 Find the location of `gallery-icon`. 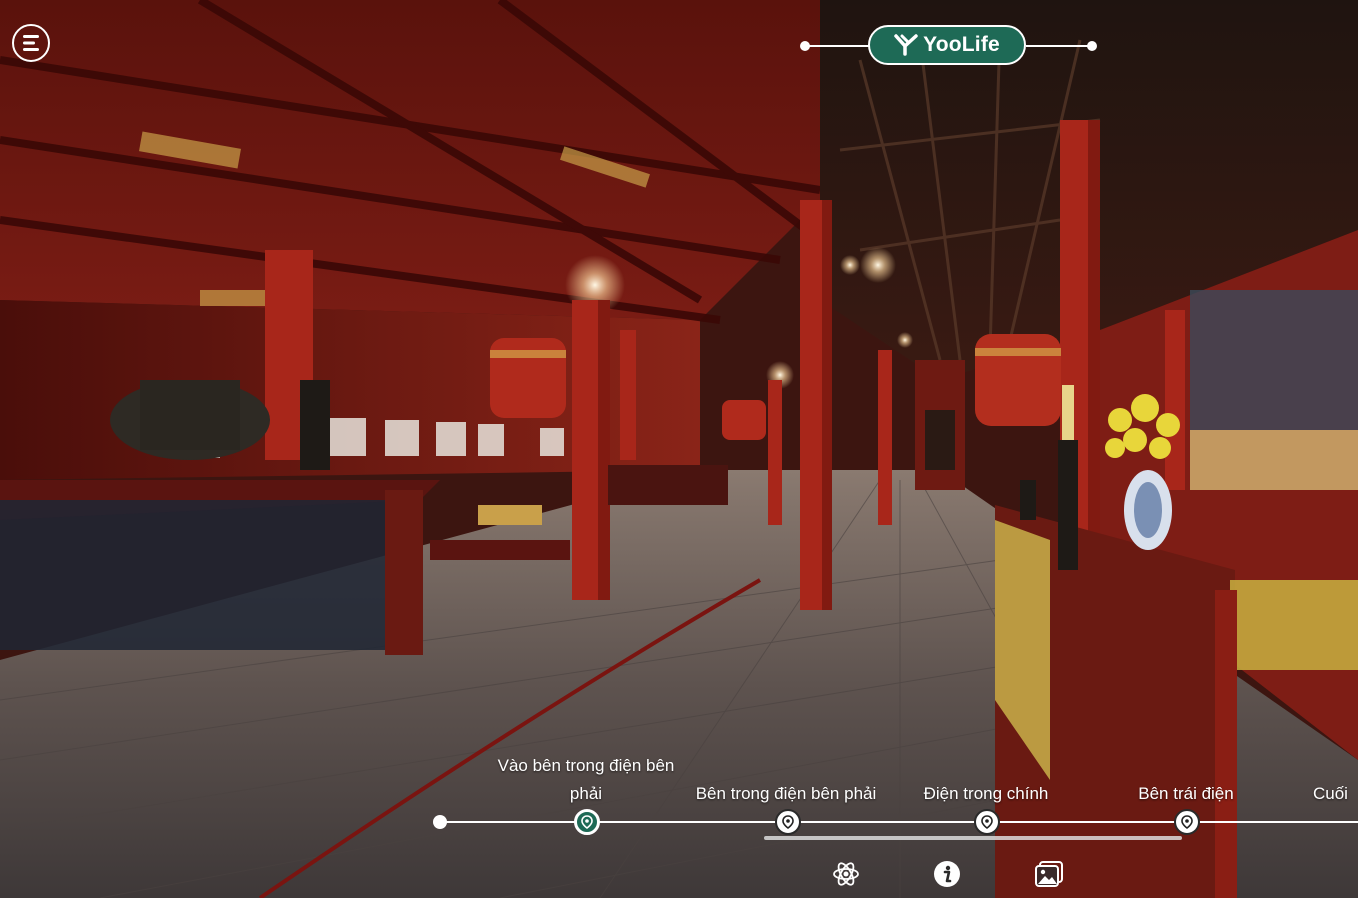

gallery-icon is located at coordinates (1049, 874).